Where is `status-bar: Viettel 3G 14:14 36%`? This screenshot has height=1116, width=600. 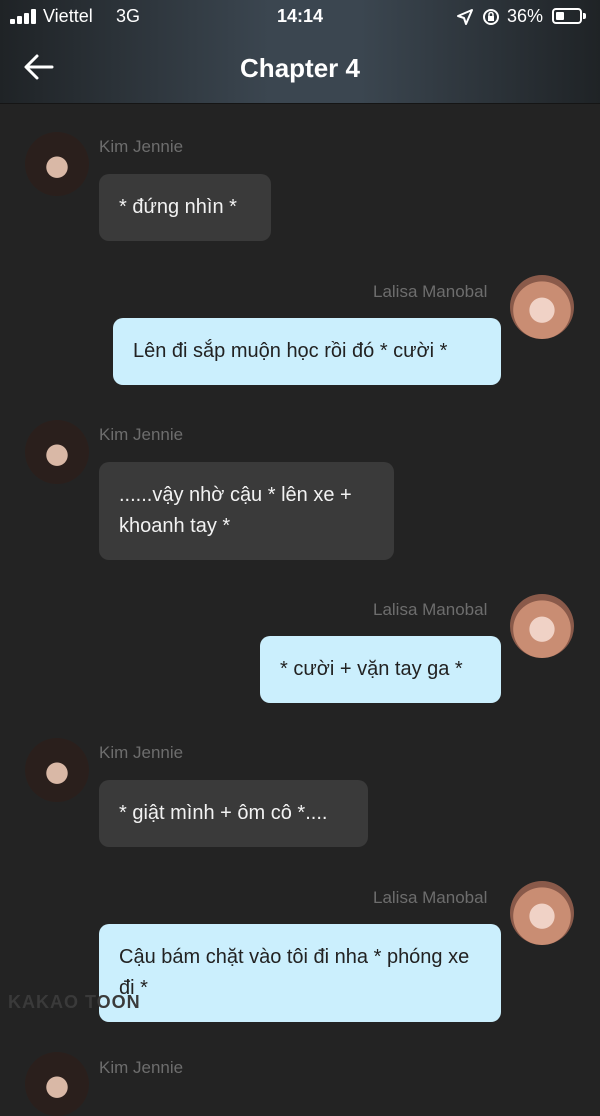 status-bar: Viettel 3G 14:14 36% is located at coordinates (300, 17).